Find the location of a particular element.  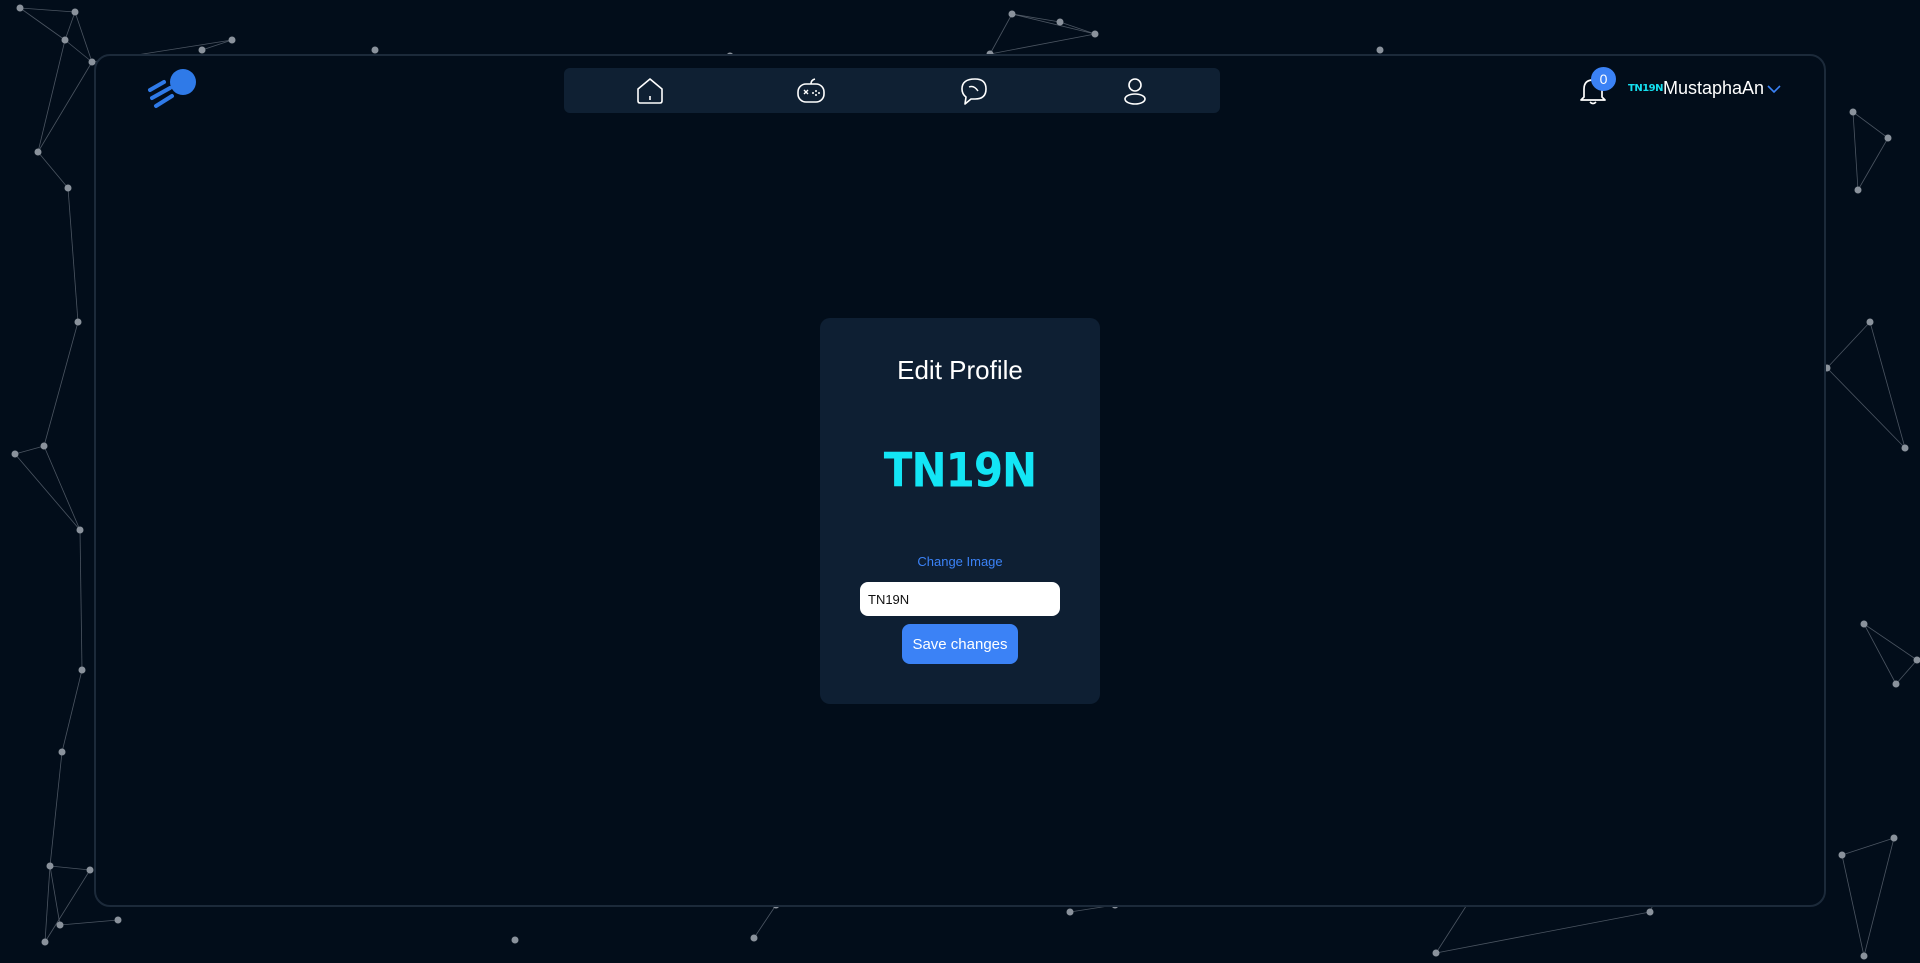

gamepad-icon is located at coordinates (811, 90).